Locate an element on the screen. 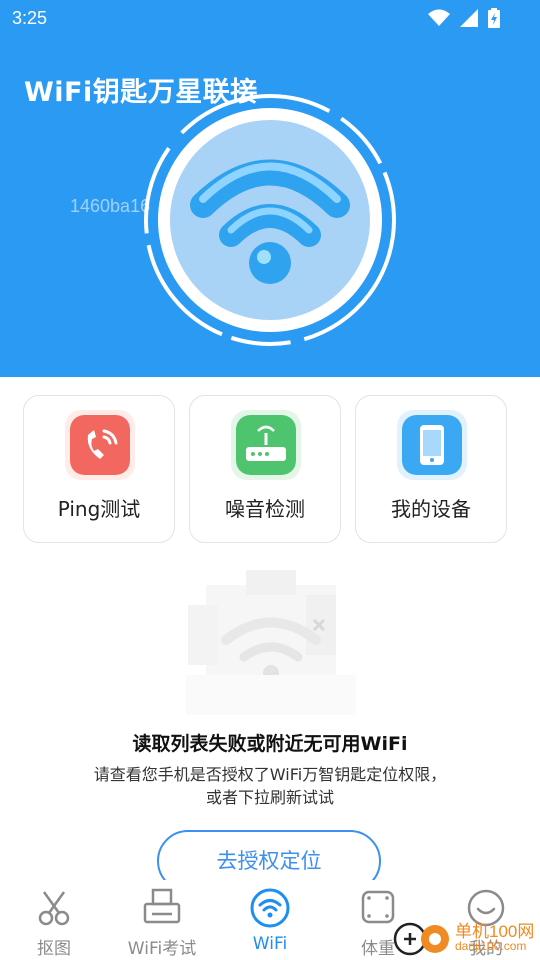  watermark-logo-icon is located at coordinates (421, 939).